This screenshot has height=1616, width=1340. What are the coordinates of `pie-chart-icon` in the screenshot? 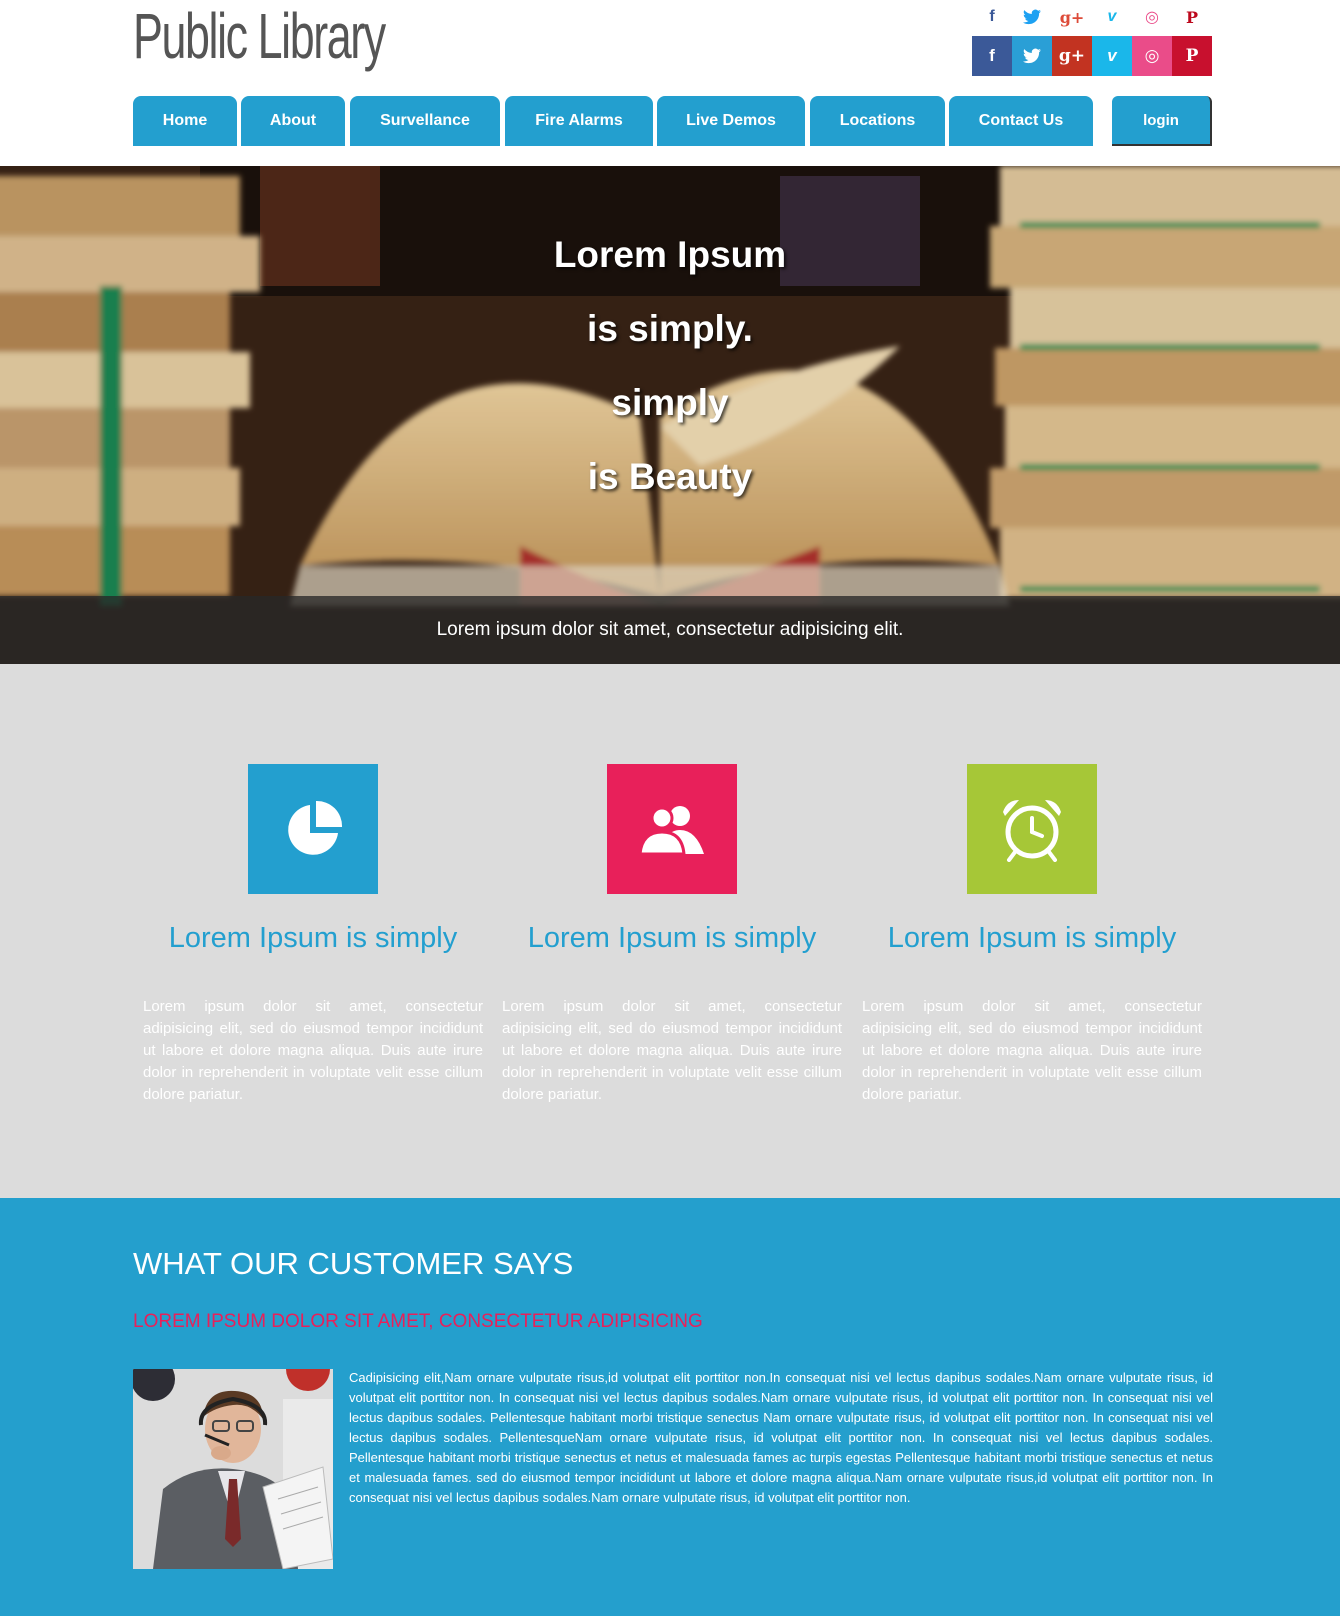 It's located at (315, 827).